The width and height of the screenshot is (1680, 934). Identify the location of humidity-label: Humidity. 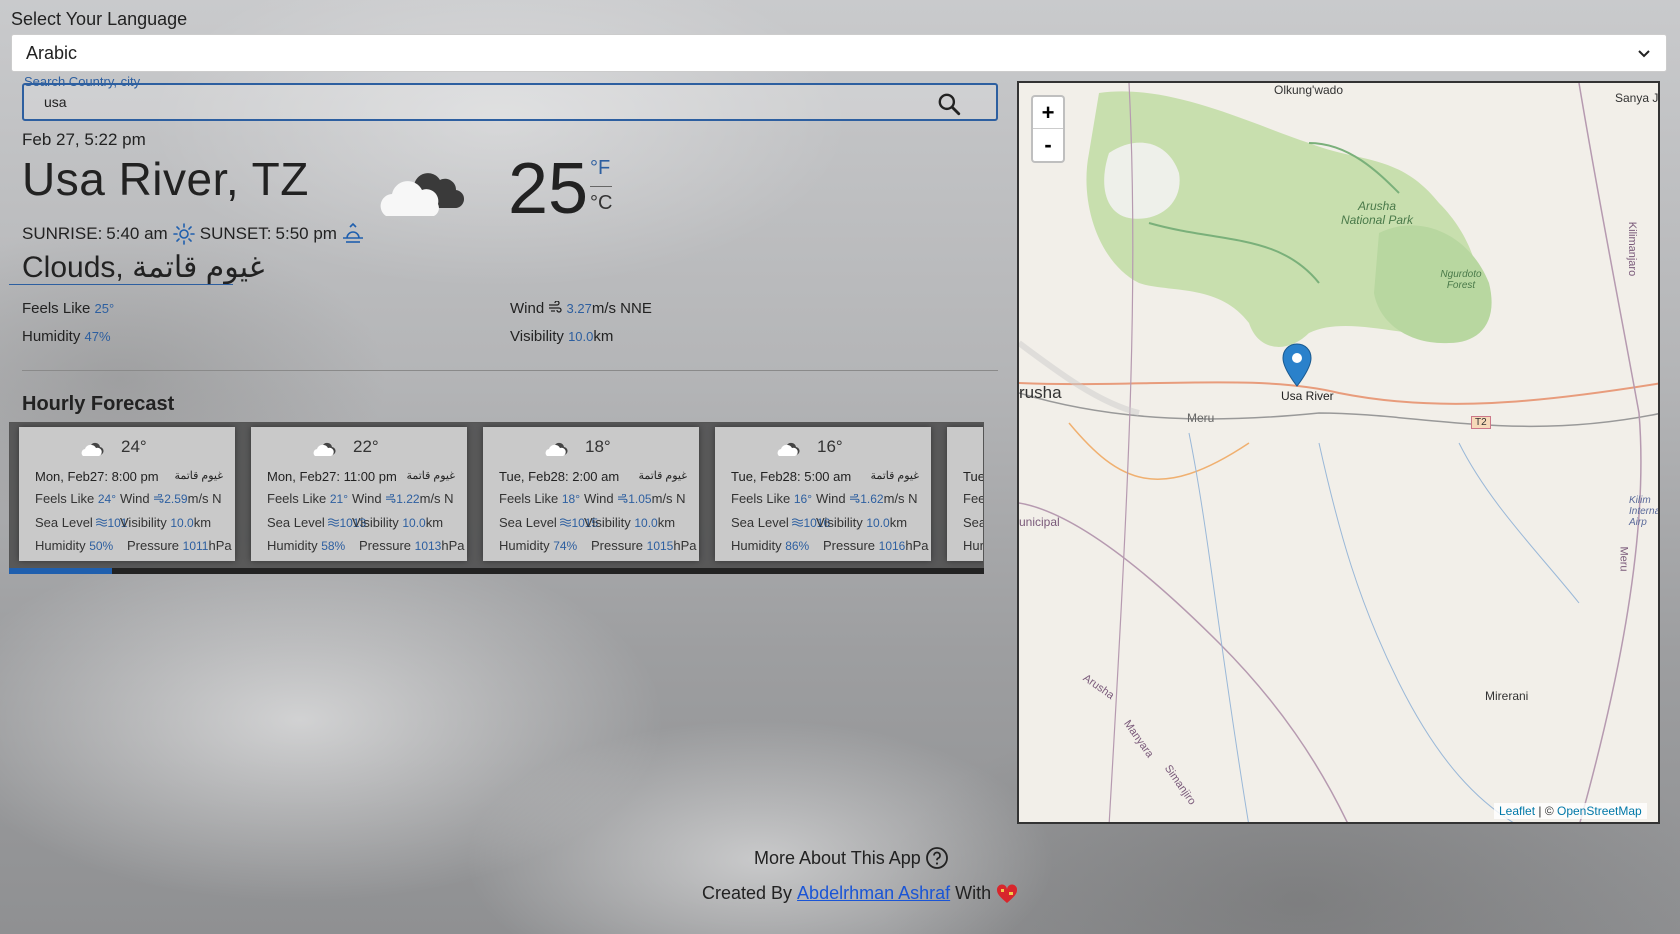
(51, 336).